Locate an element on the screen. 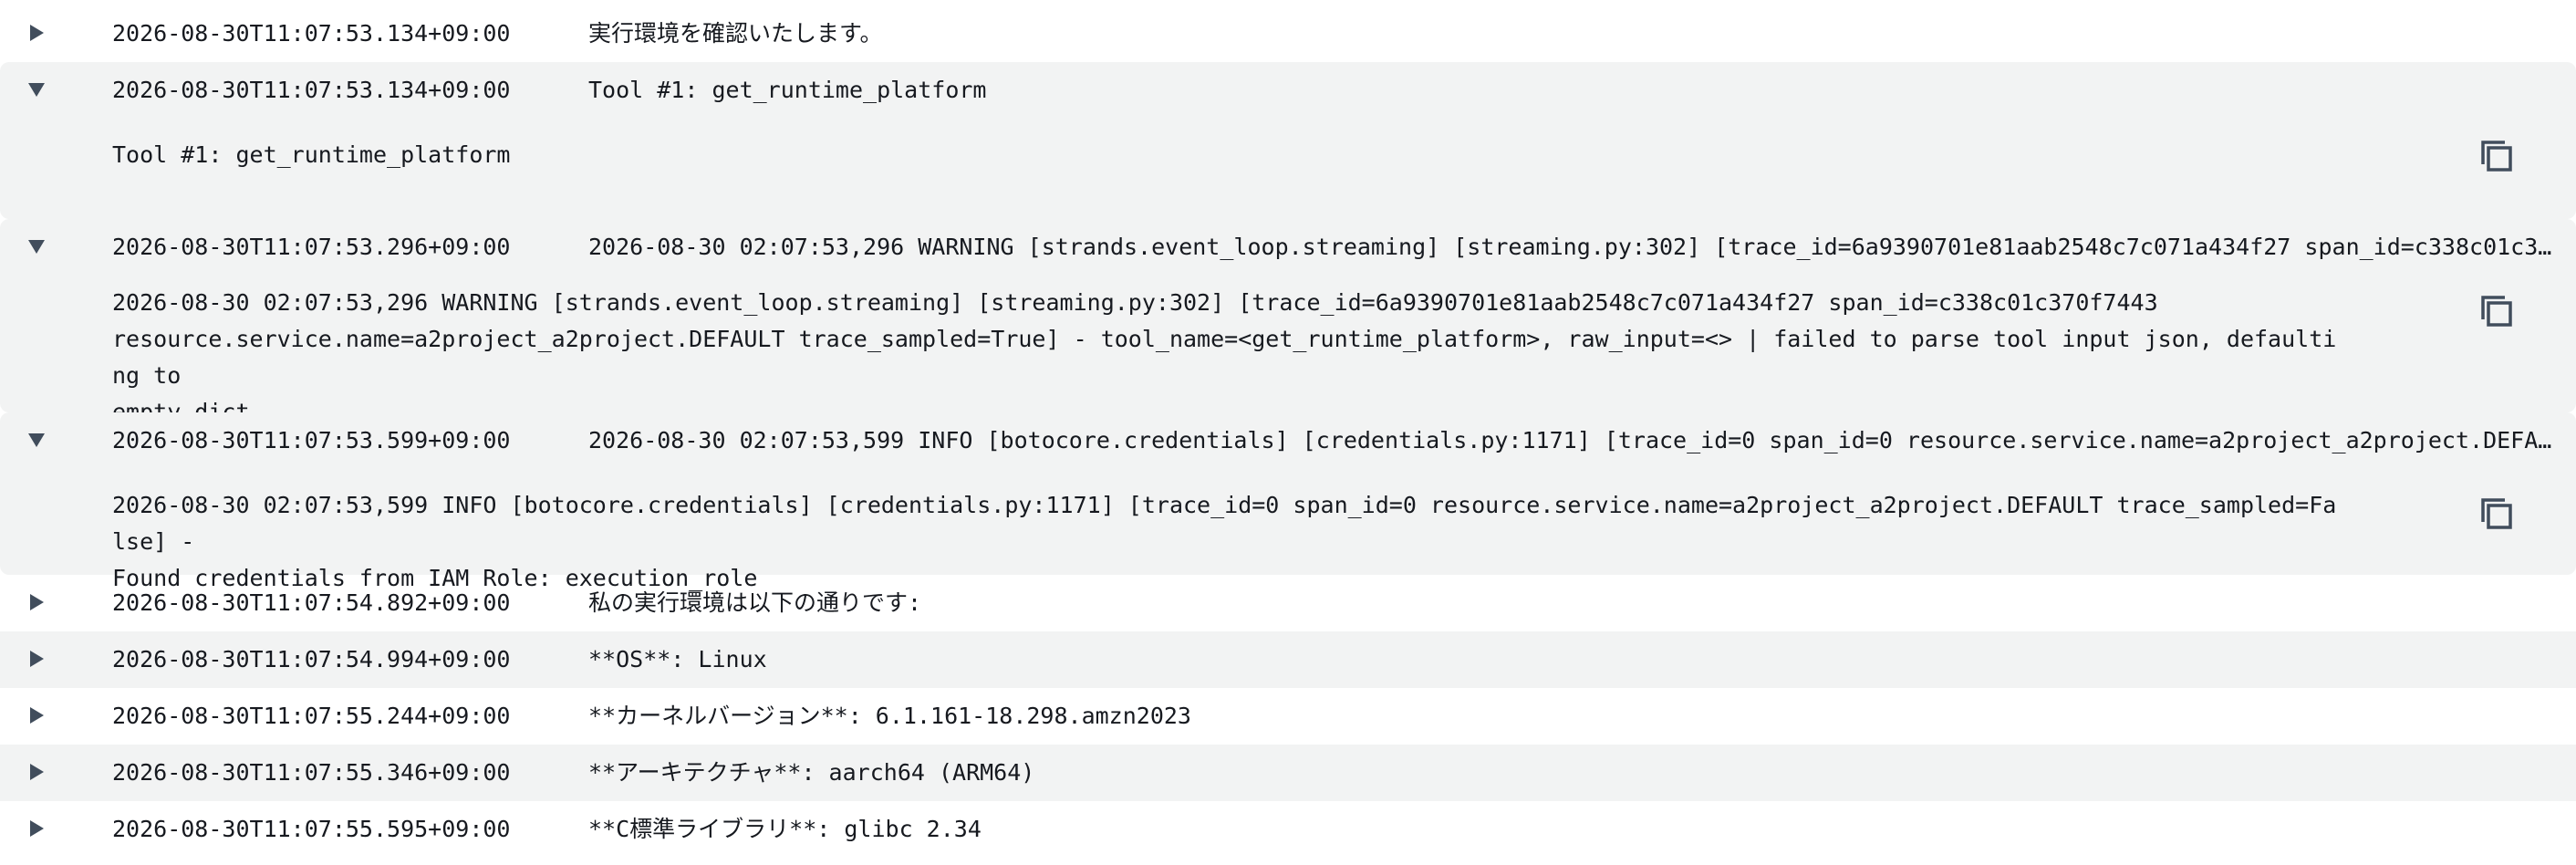  log-message: **アーキテクチャ**: aarch64 (ARM64) is located at coordinates (811, 772).